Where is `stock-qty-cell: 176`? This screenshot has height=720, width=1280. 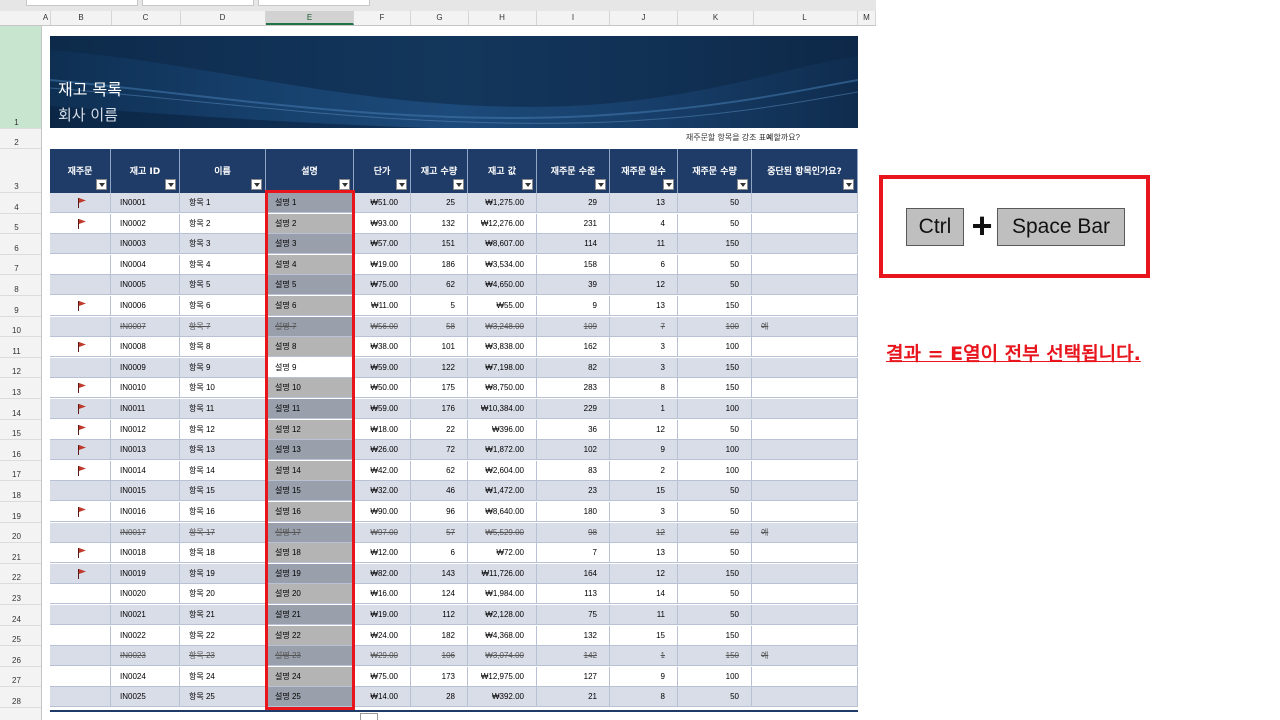 stock-qty-cell: 176 is located at coordinates (439, 409).